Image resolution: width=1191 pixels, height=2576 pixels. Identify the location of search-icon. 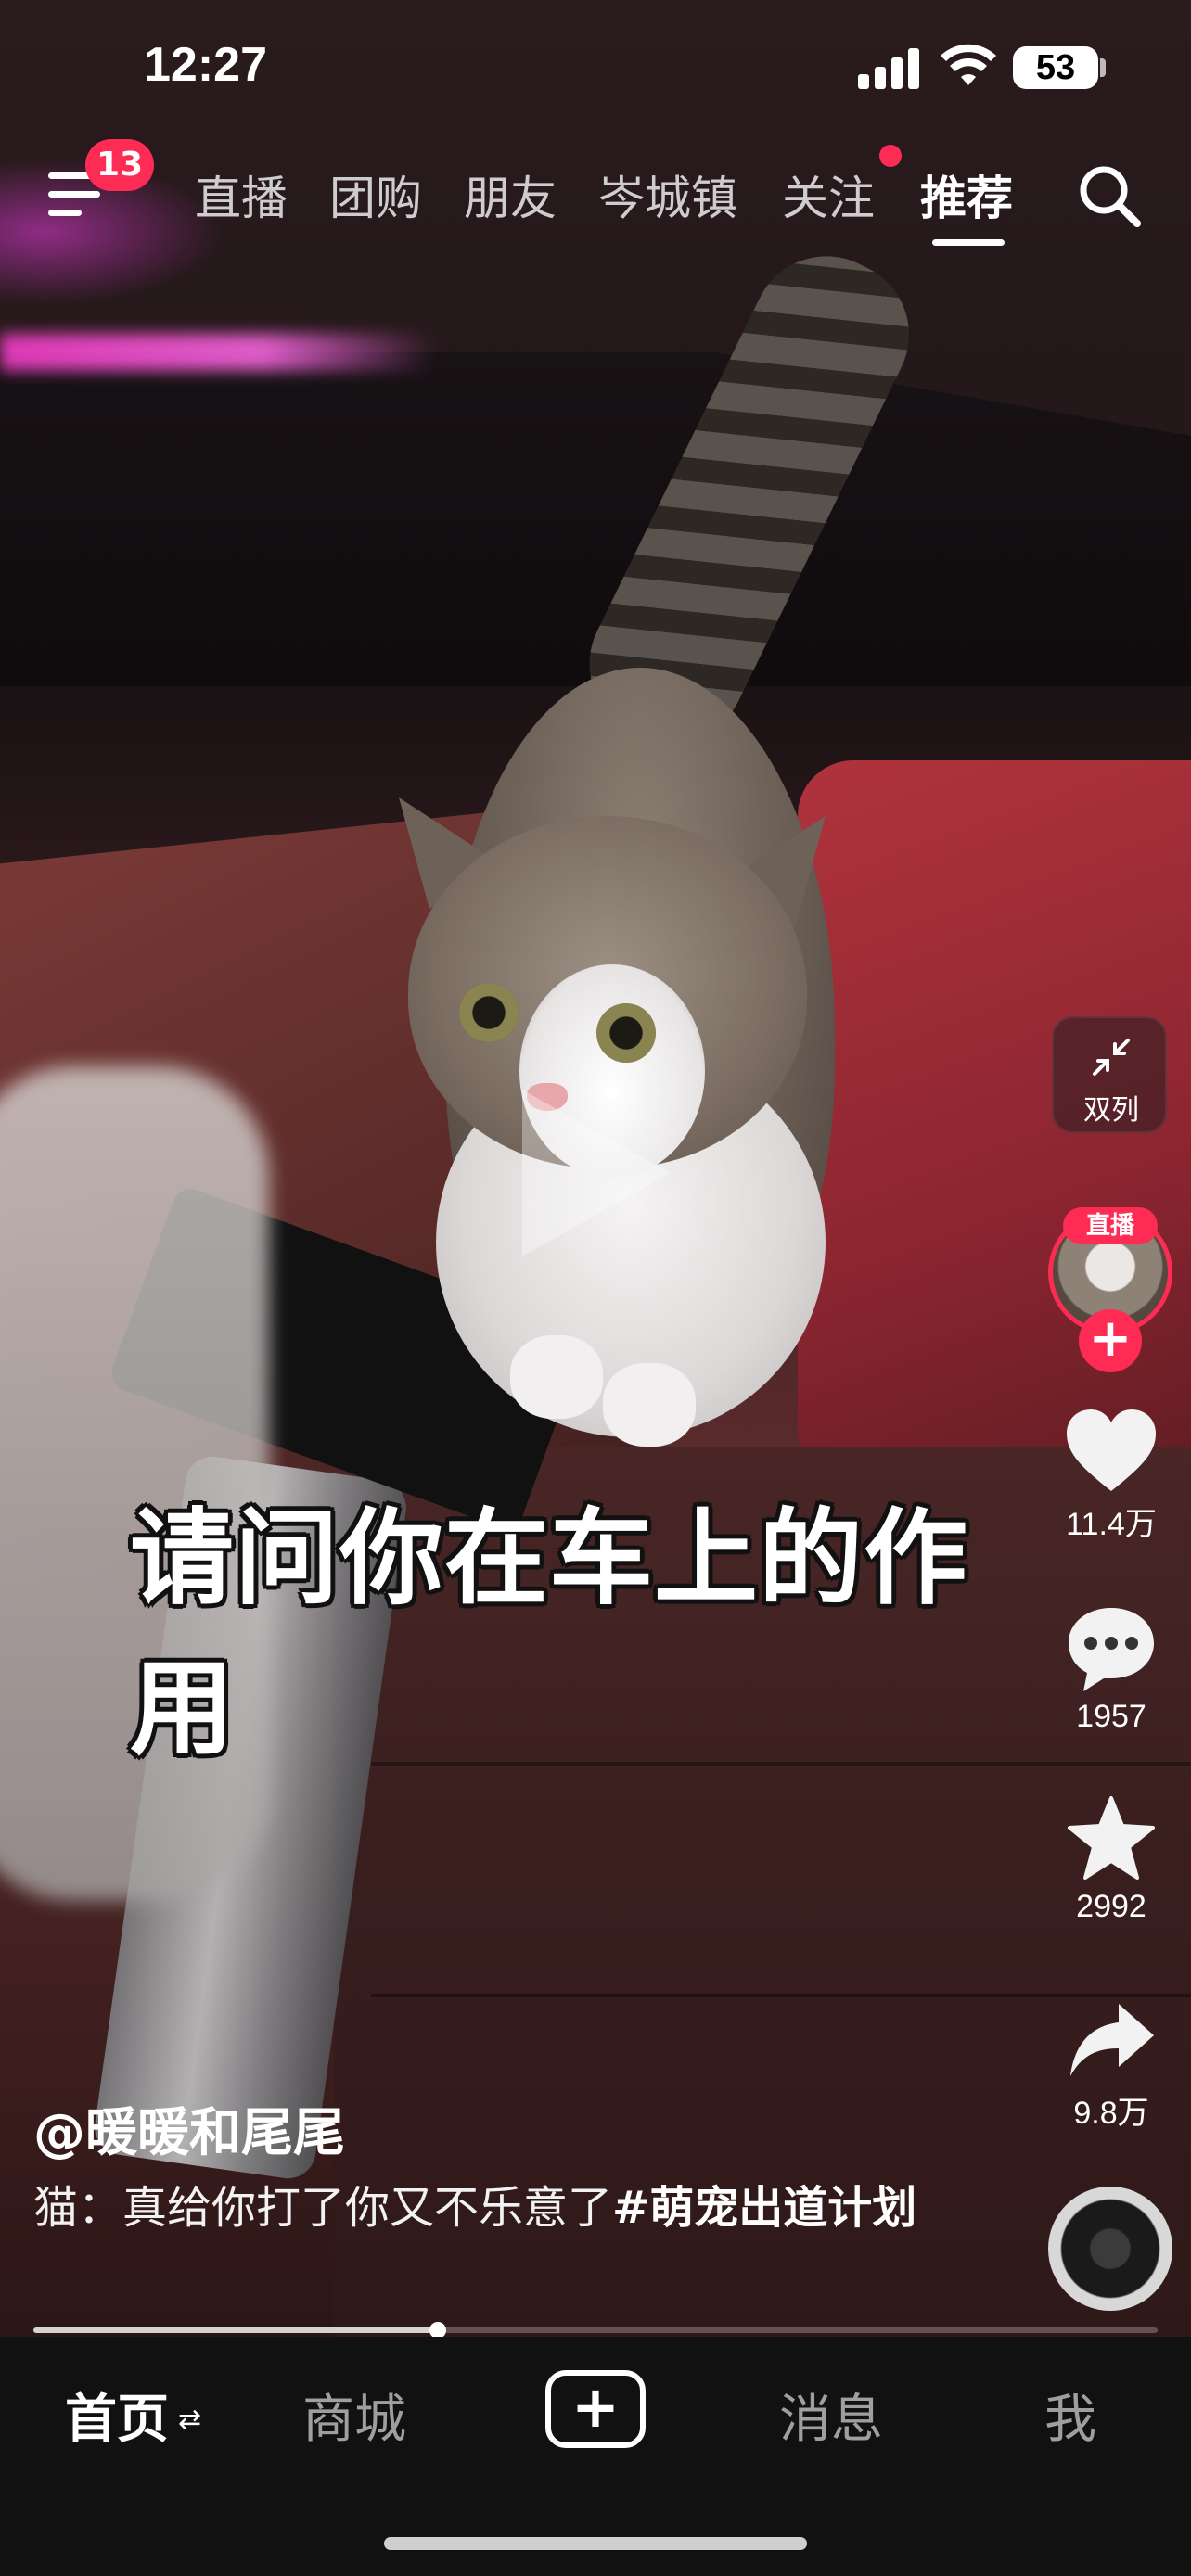
(1110, 196).